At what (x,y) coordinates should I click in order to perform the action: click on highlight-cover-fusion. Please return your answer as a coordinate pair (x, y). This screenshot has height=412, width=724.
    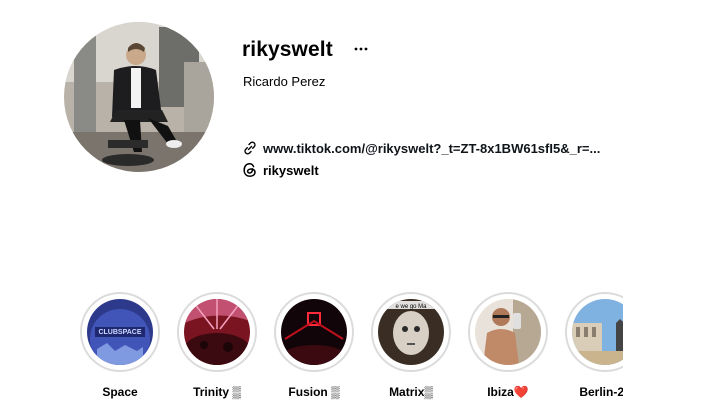
    Looking at the image, I should click on (314, 332).